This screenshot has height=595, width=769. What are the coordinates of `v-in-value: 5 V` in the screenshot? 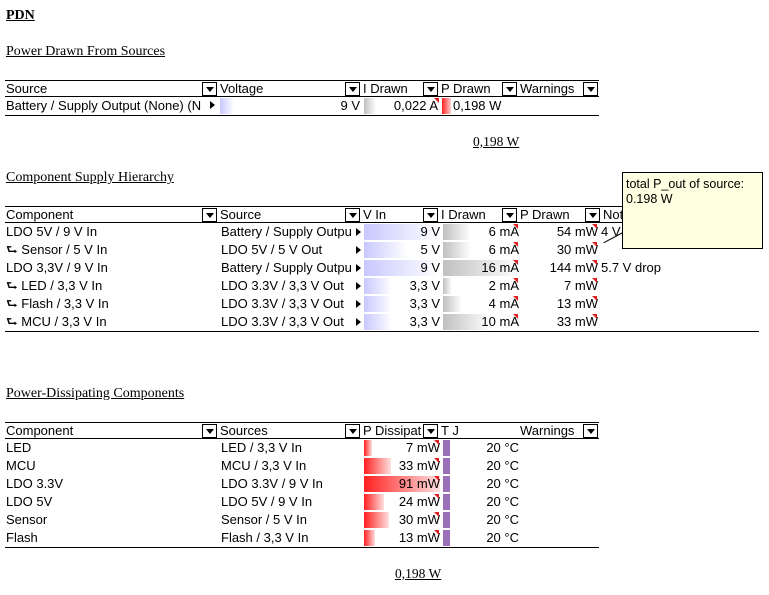 It's located at (430, 249).